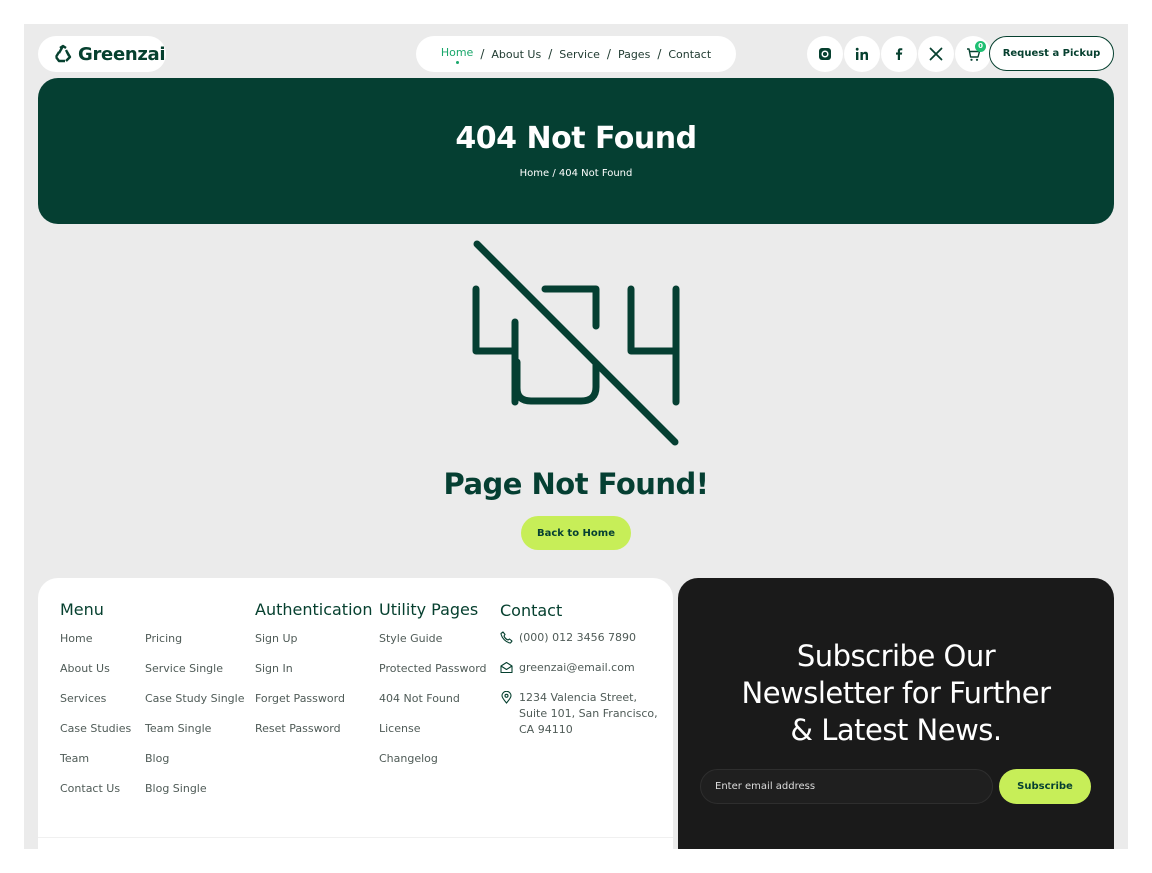 The image size is (1152, 873). What do you see at coordinates (355, 837) in the screenshot?
I see `footer-divider` at bounding box center [355, 837].